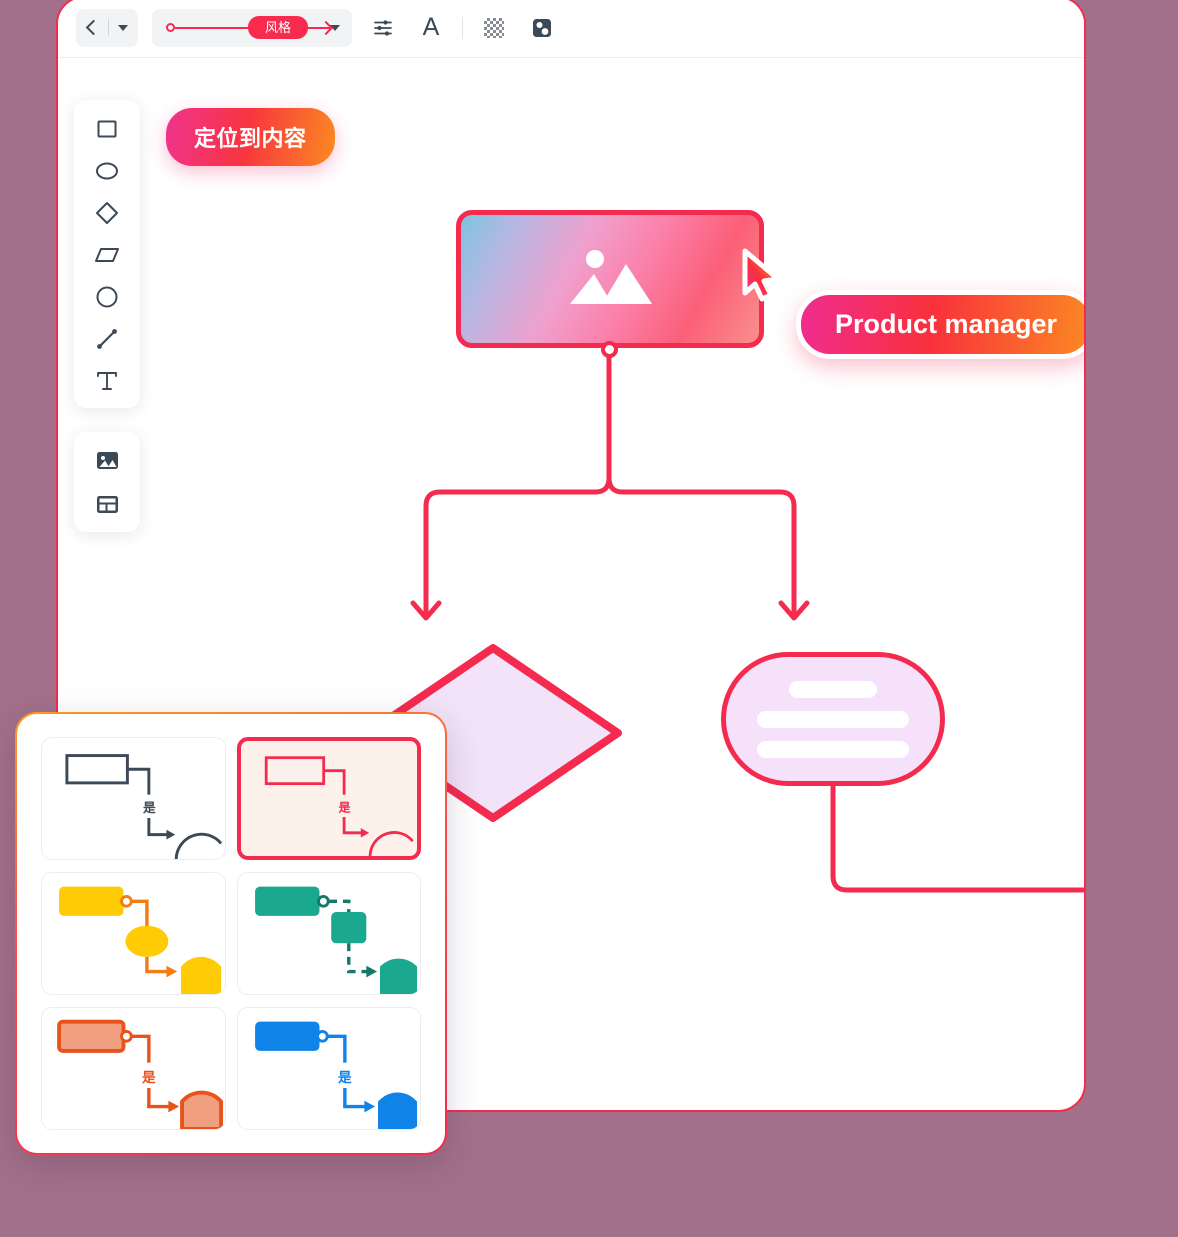  Describe the element at coordinates (761, 275) in the screenshot. I see `mouse-cursor-icon` at that location.